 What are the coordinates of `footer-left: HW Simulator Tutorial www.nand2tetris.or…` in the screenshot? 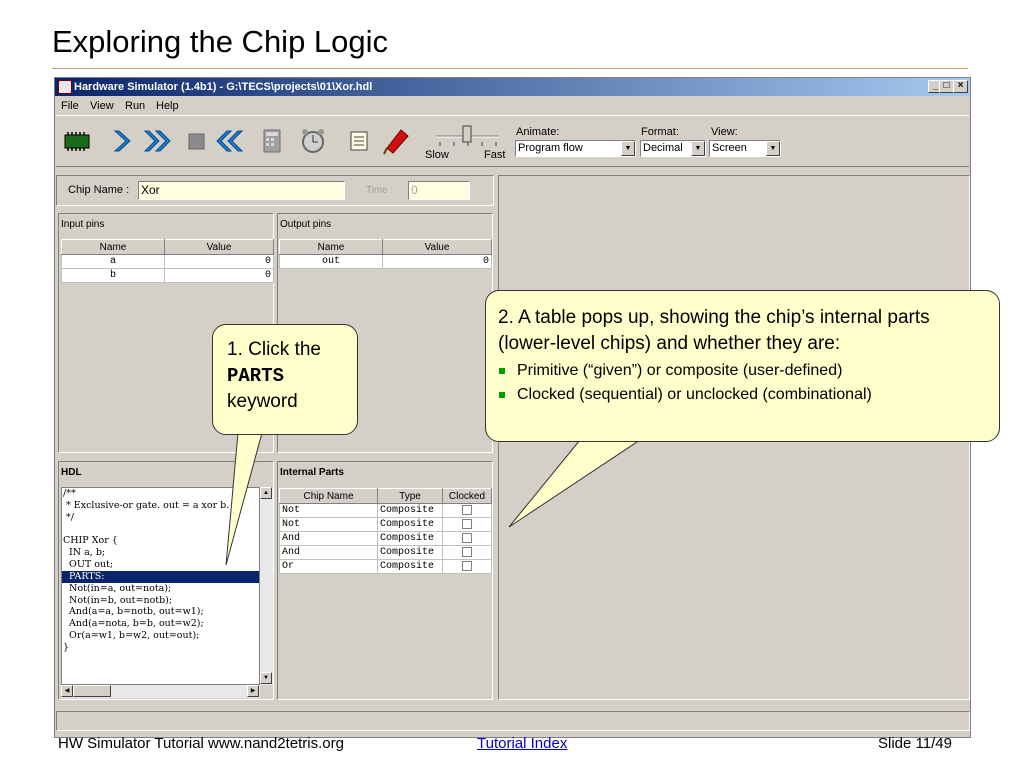 It's located at (201, 743).